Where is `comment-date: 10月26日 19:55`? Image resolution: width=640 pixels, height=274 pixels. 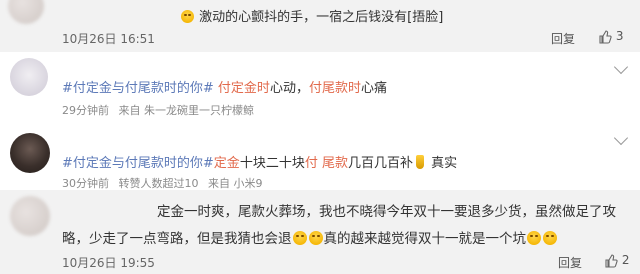
comment-date: 10月26日 19:55 is located at coordinates (108, 263).